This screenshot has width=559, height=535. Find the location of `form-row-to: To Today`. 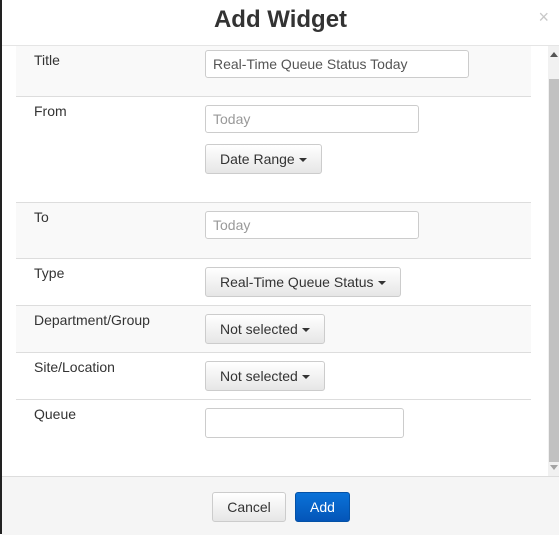

form-row-to: To Today is located at coordinates (273, 231).